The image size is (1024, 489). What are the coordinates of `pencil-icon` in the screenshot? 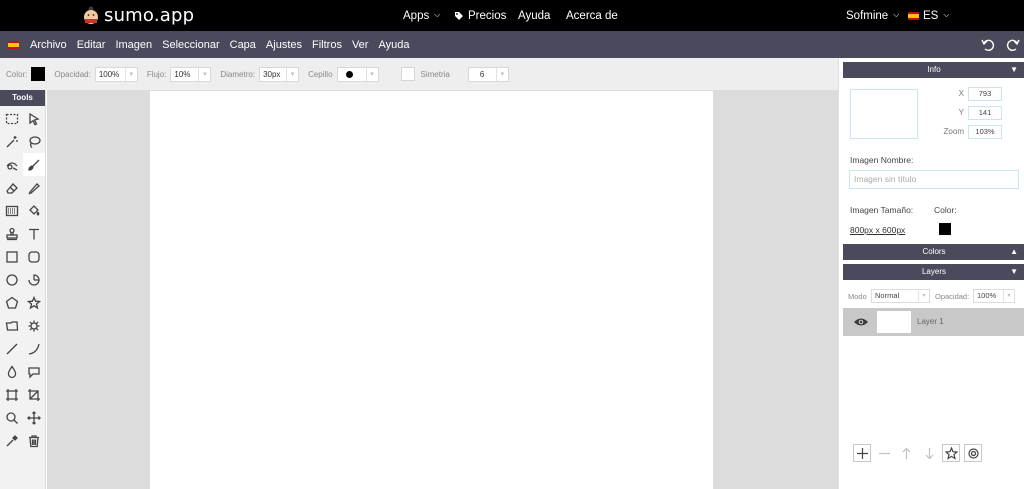 It's located at (34, 188).